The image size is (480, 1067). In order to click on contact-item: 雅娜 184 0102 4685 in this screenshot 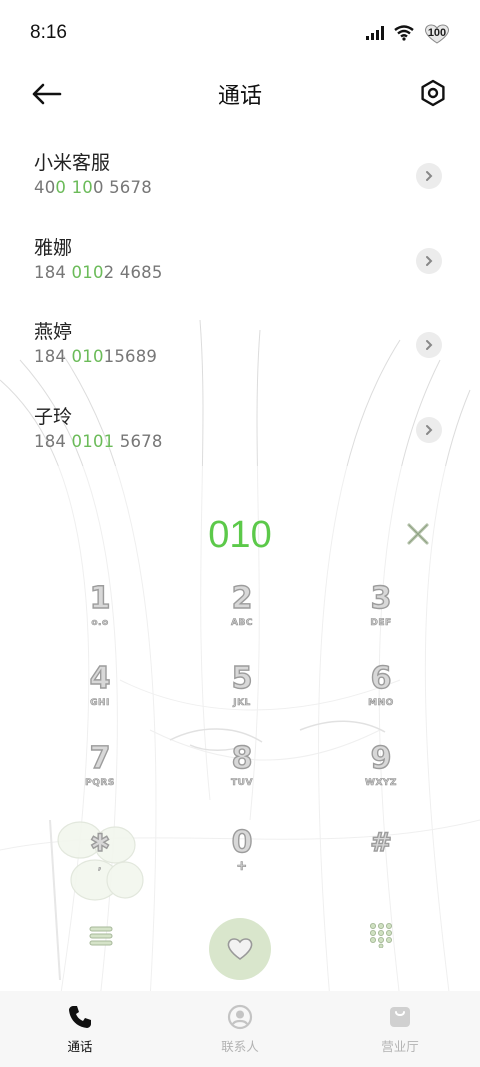, I will do `click(240, 267)`.